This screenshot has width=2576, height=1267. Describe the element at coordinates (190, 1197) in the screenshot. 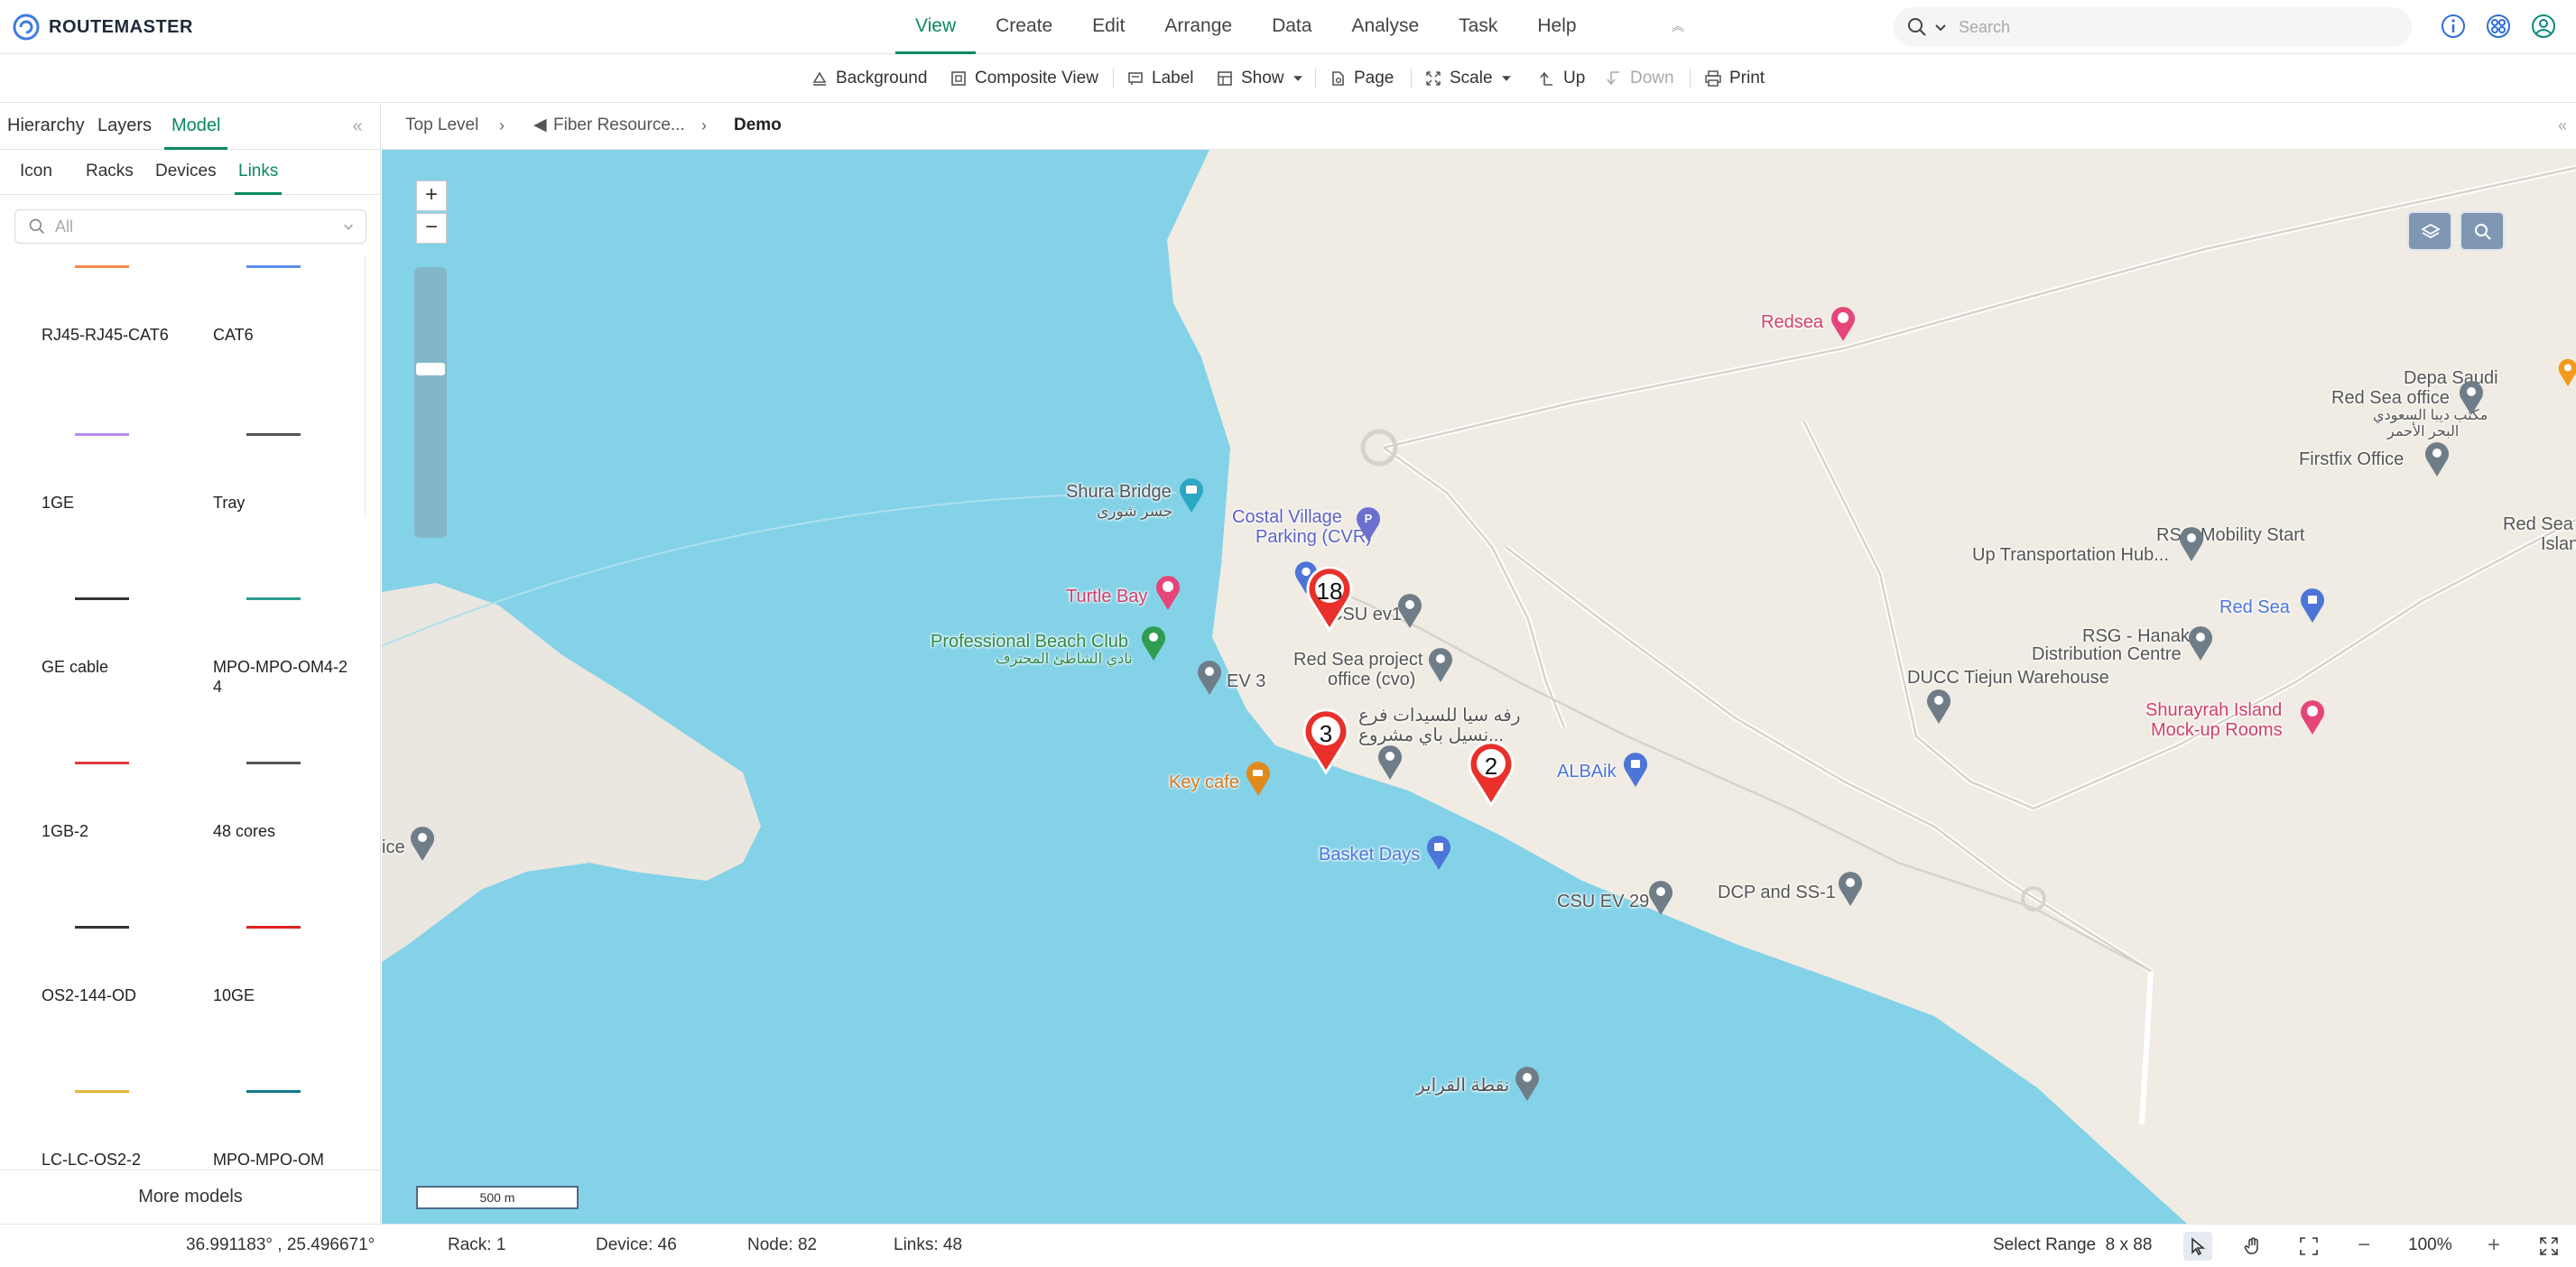

I see `more-models-button: More models` at that location.